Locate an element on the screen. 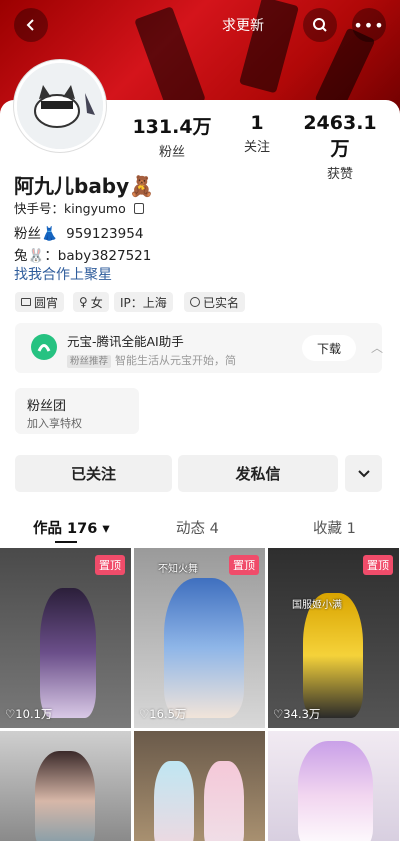 This screenshot has width=400, height=841. tag-verified: 已实名 is located at coordinates (215, 302).